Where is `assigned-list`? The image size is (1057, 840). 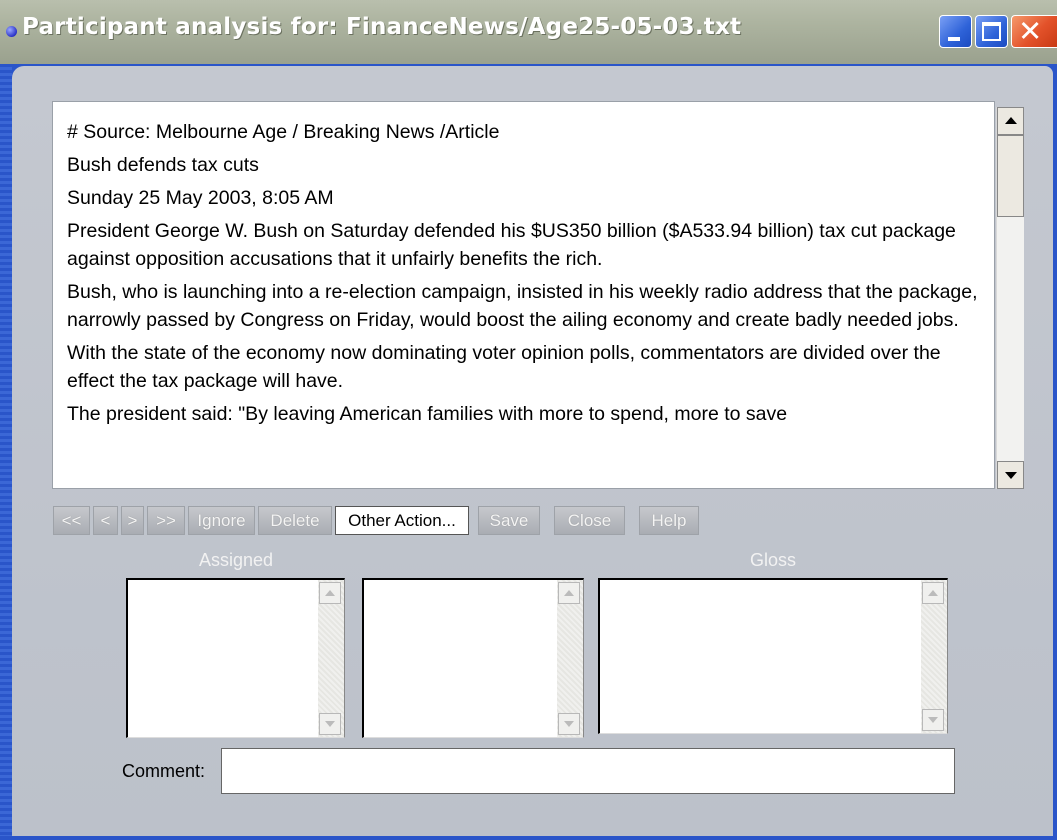 assigned-list is located at coordinates (235, 658).